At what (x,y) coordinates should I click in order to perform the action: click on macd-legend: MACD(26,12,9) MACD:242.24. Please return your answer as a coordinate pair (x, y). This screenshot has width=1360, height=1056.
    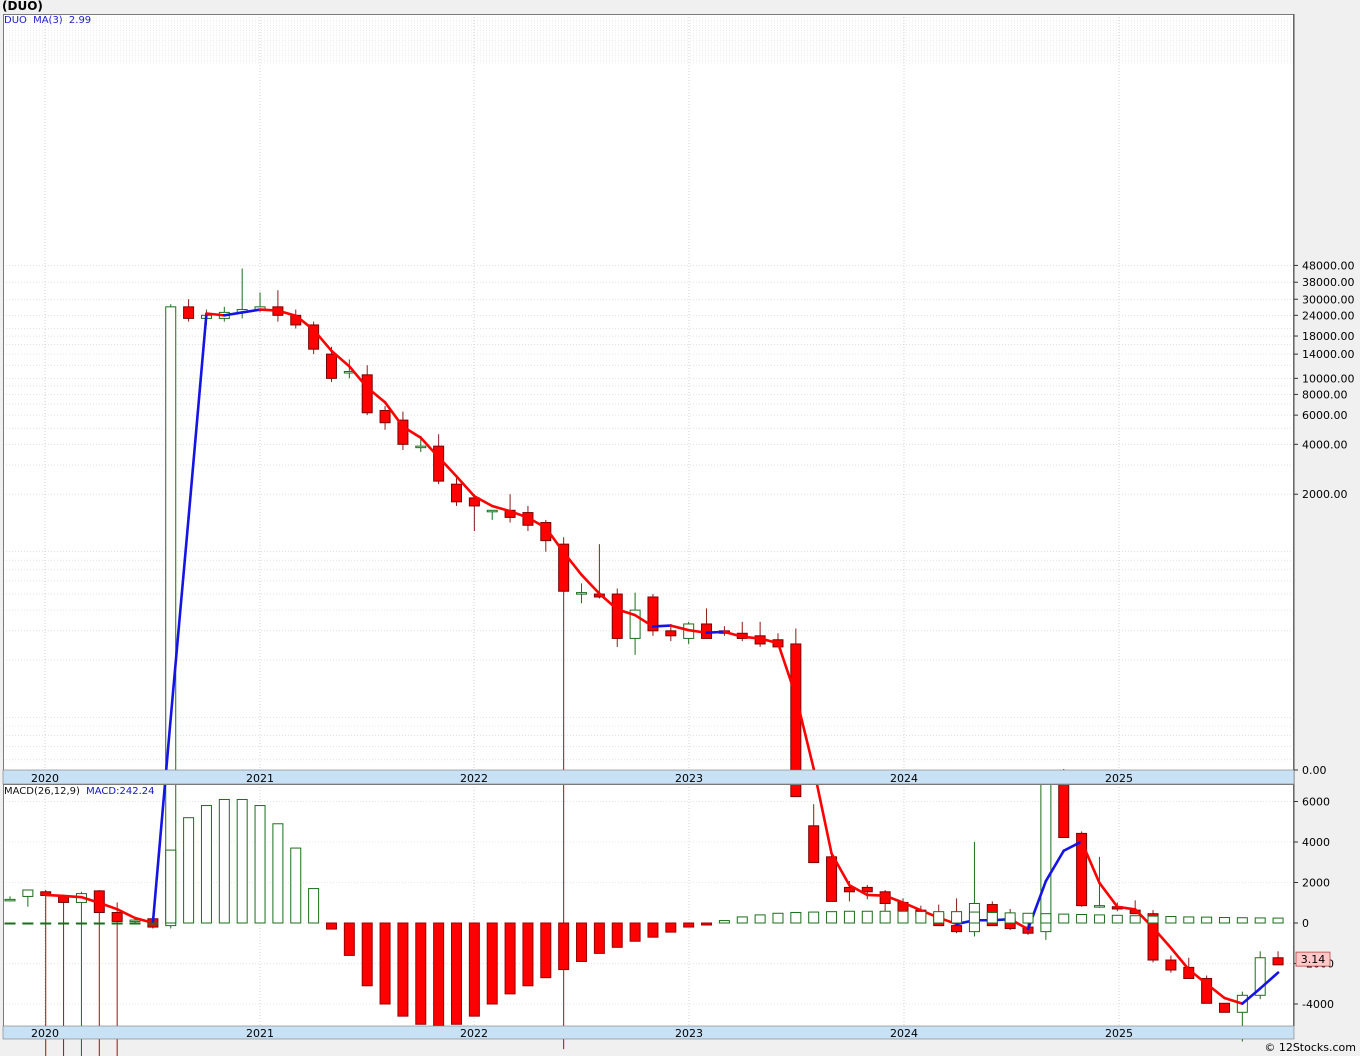
    Looking at the image, I should click on (80, 791).